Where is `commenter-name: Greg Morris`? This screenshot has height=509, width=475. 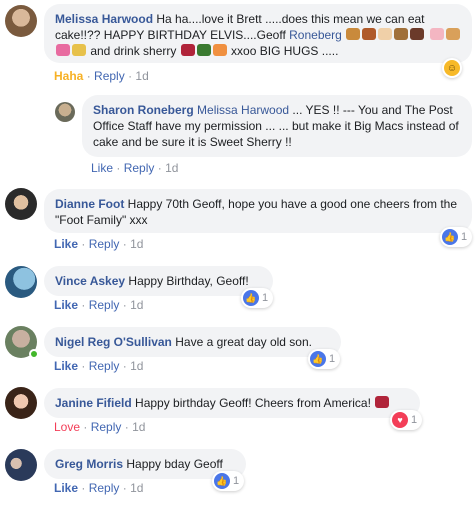
commenter-name: Greg Morris is located at coordinates (89, 464).